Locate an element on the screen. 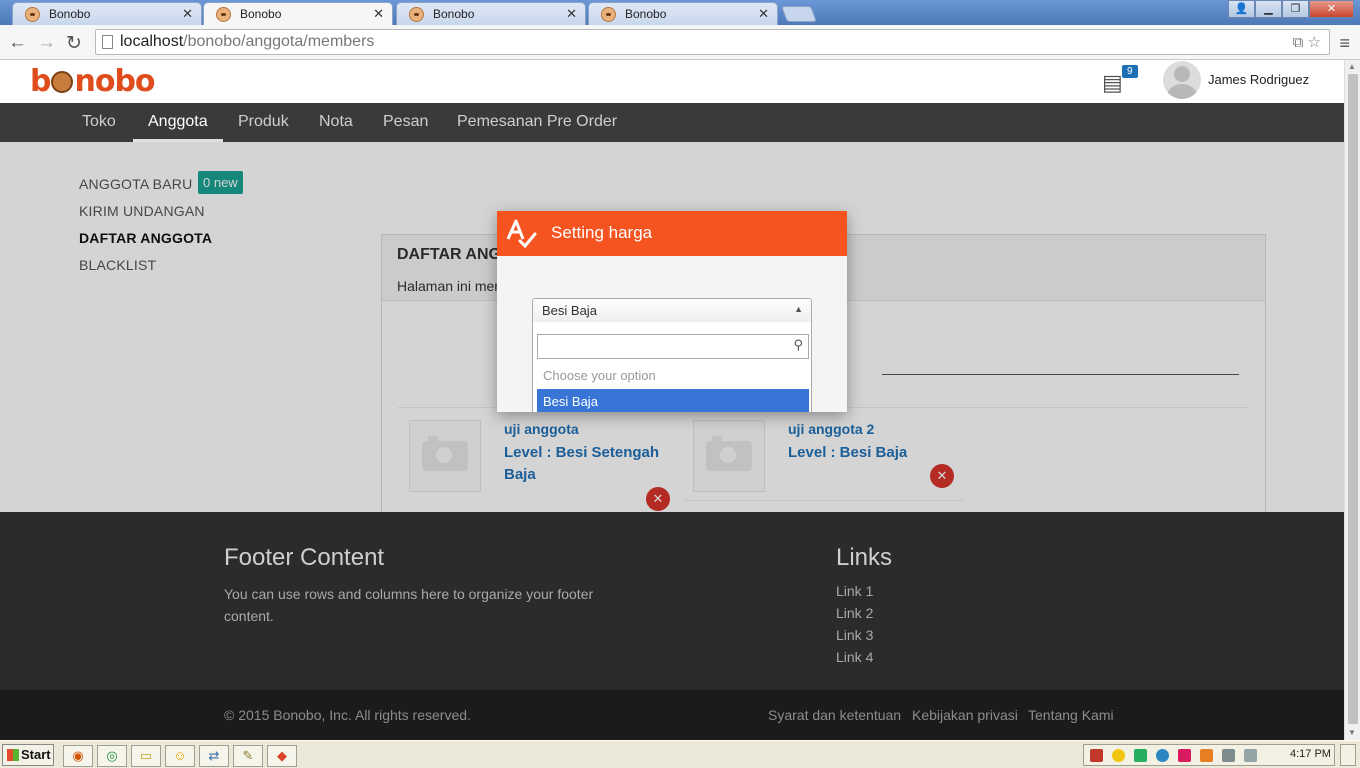  nav-item-anggota: Anggota is located at coordinates (178, 122).